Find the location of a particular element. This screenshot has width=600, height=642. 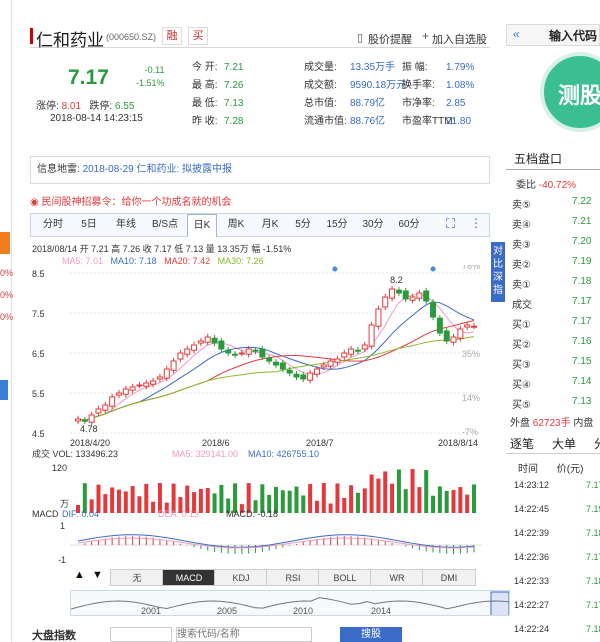

kline-close: 收 7.17 is located at coordinates (157, 249).